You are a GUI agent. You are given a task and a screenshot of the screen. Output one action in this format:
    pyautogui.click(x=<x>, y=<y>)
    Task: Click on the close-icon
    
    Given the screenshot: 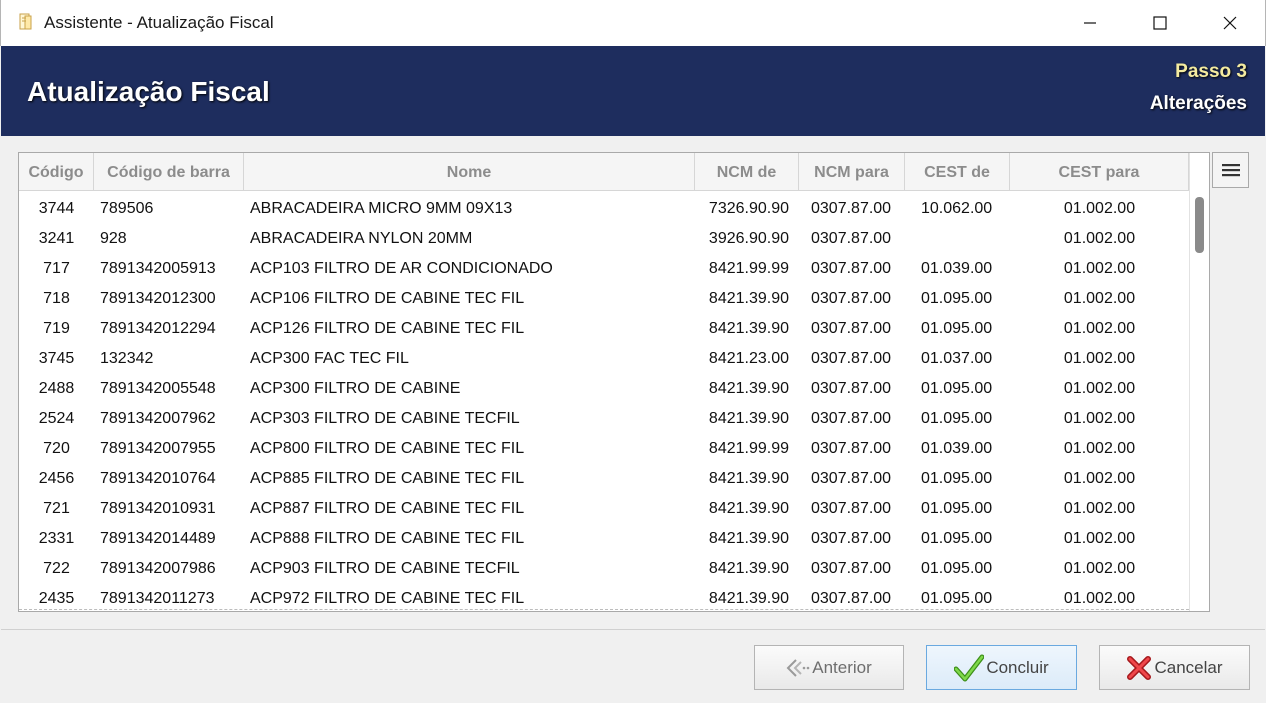 What is the action you would take?
    pyautogui.click(x=1230, y=23)
    